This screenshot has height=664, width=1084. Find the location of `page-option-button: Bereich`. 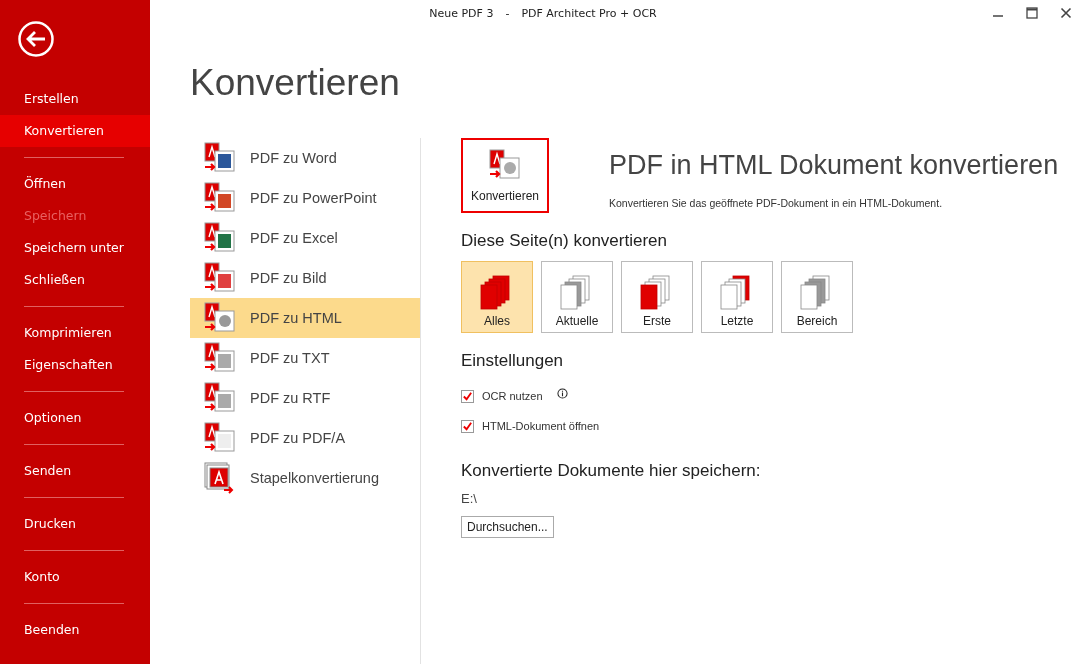

page-option-button: Bereich is located at coordinates (817, 297).